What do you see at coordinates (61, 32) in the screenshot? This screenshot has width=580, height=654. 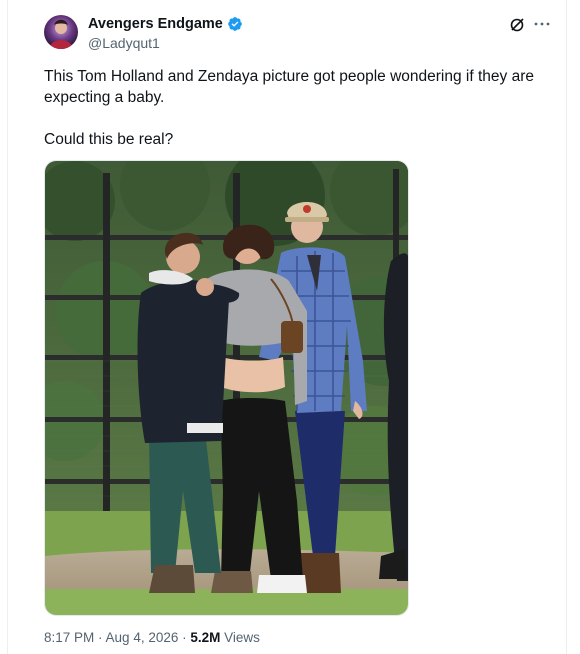 I see `avatar` at bounding box center [61, 32].